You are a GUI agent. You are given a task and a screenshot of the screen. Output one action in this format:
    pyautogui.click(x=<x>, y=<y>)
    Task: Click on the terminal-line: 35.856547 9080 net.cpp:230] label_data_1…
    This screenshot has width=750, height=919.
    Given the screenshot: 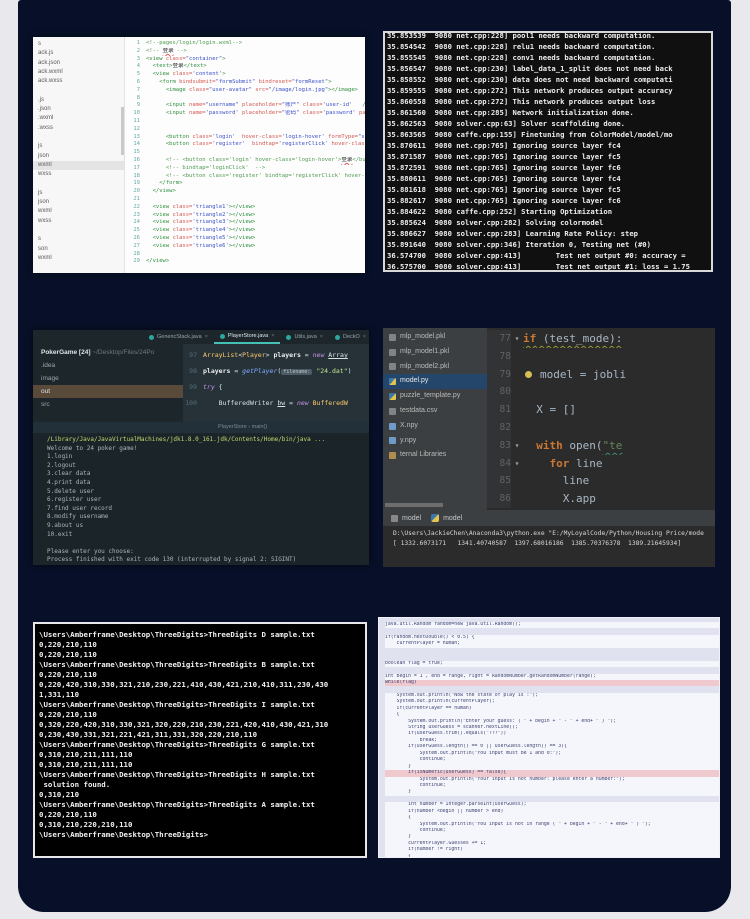 What is the action you would take?
    pyautogui.click(x=530, y=68)
    